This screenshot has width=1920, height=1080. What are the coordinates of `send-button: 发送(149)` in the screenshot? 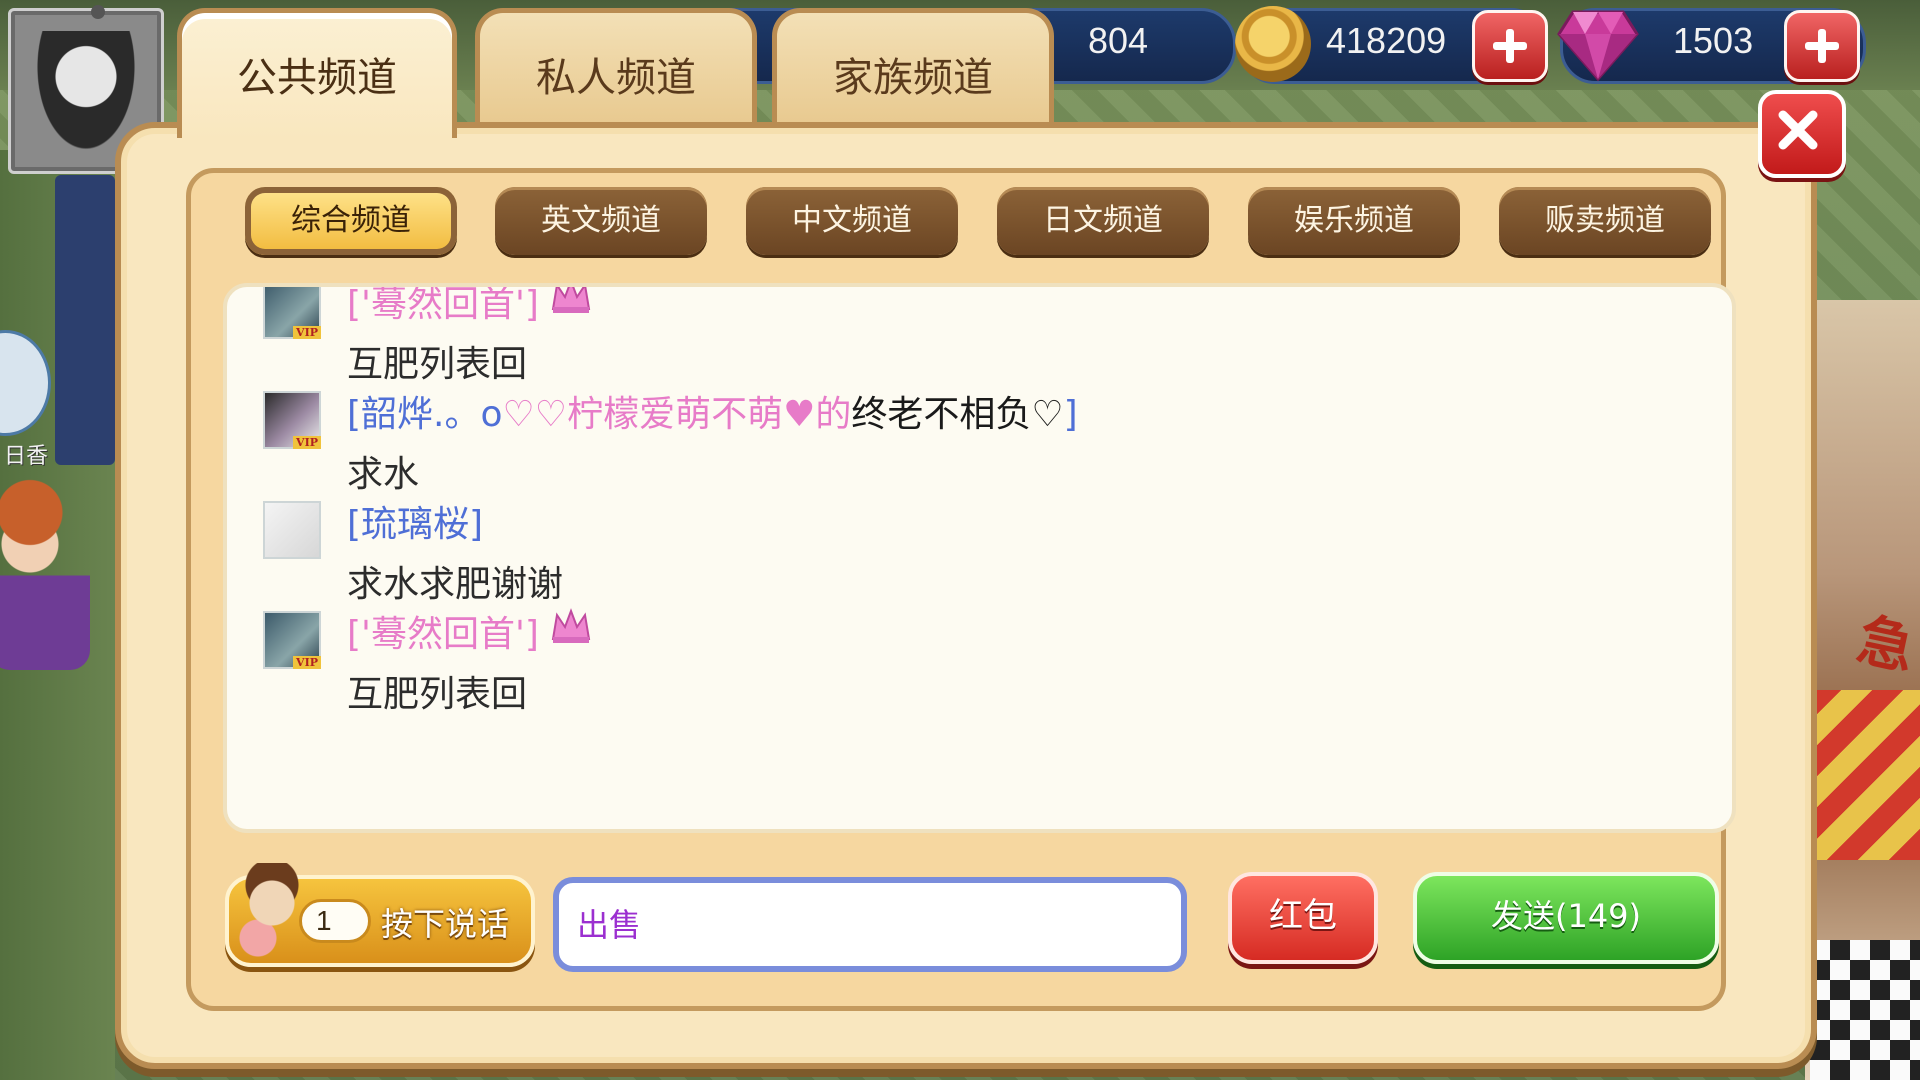 It's located at (1566, 918).